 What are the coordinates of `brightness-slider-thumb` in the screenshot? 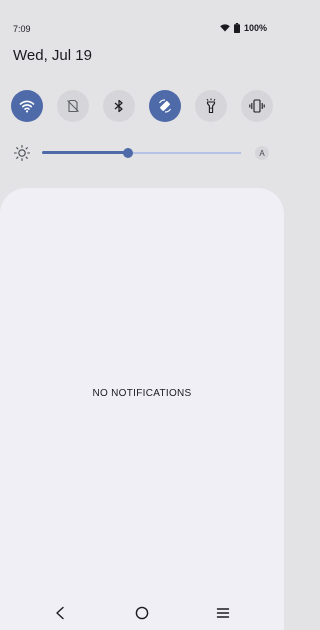 It's located at (127, 153).